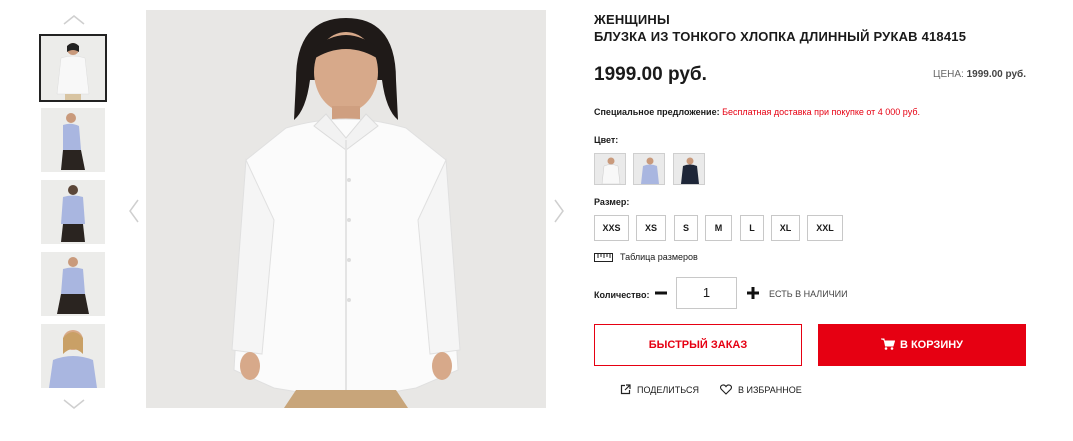 The height and width of the screenshot is (441, 1073). What do you see at coordinates (718, 228) in the screenshot?
I see `size-option-m: M` at bounding box center [718, 228].